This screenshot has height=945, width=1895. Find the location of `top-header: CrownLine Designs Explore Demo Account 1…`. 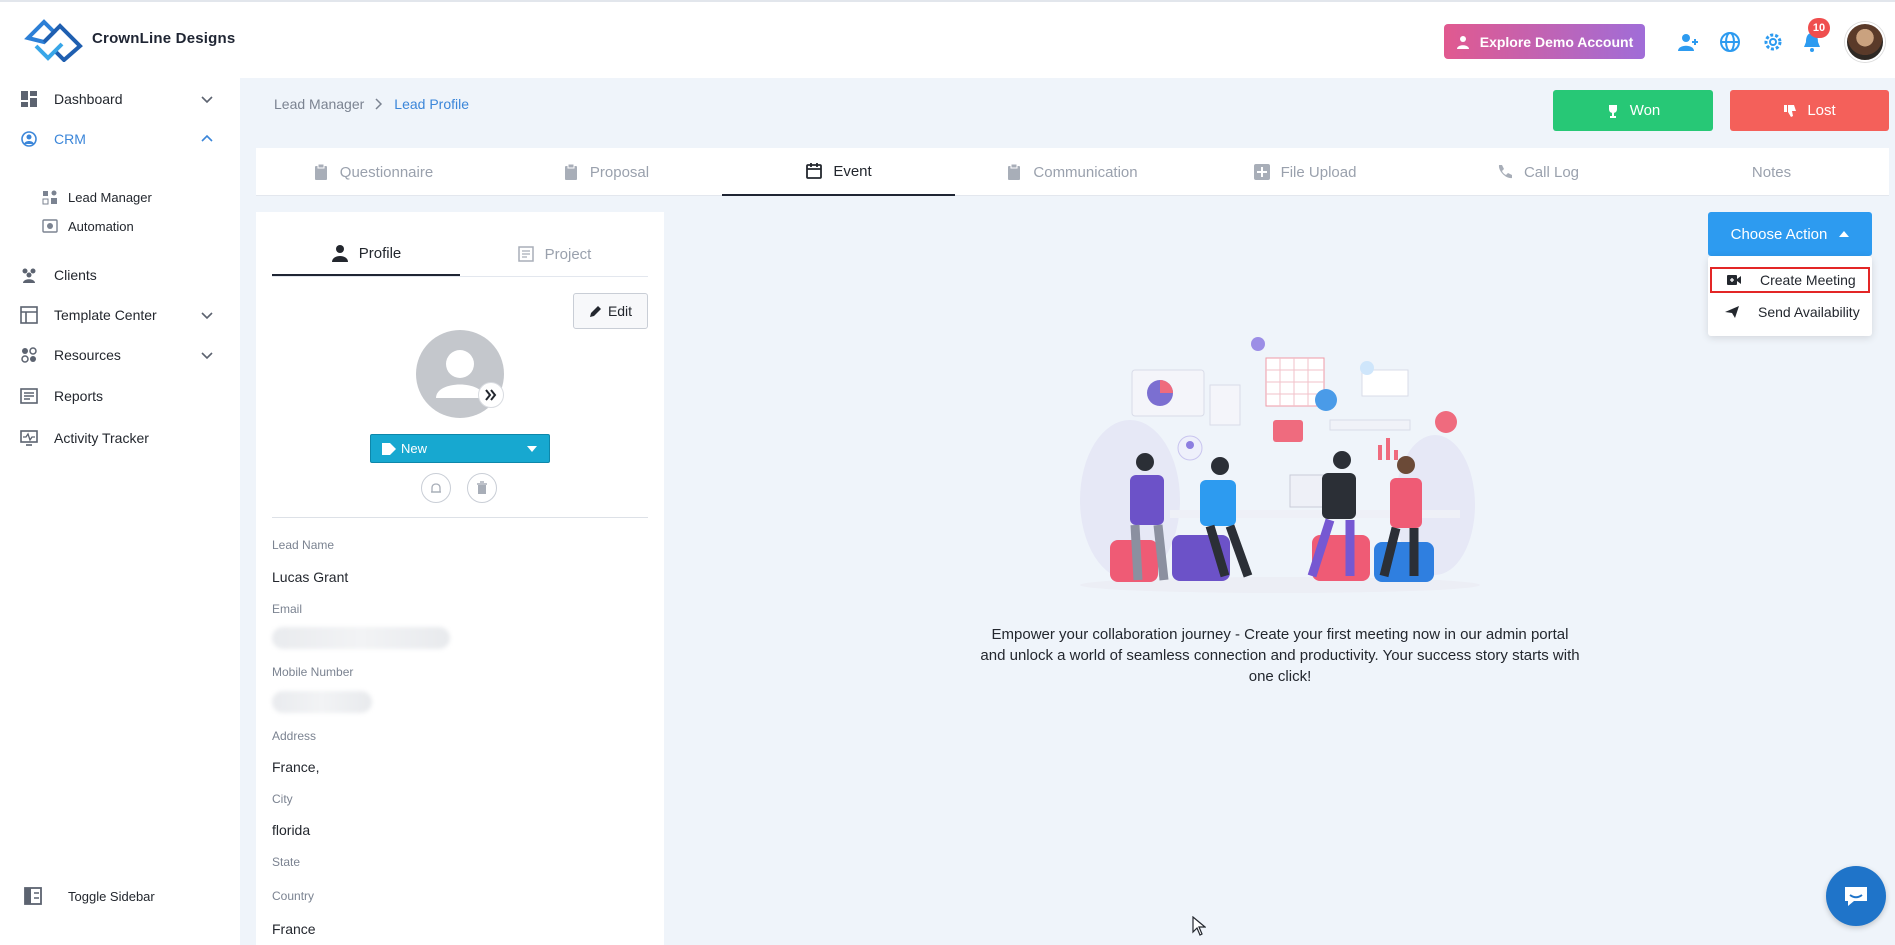

top-header: CrownLine Designs Explore Demo Account 1… is located at coordinates (947, 39).